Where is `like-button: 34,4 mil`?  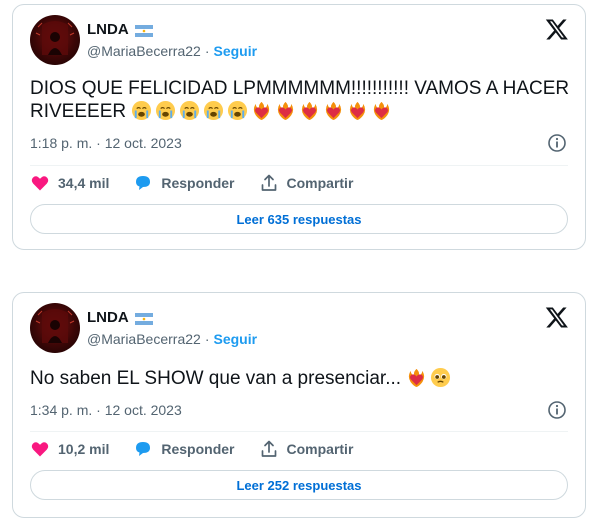 like-button: 34,4 mil is located at coordinates (69, 183).